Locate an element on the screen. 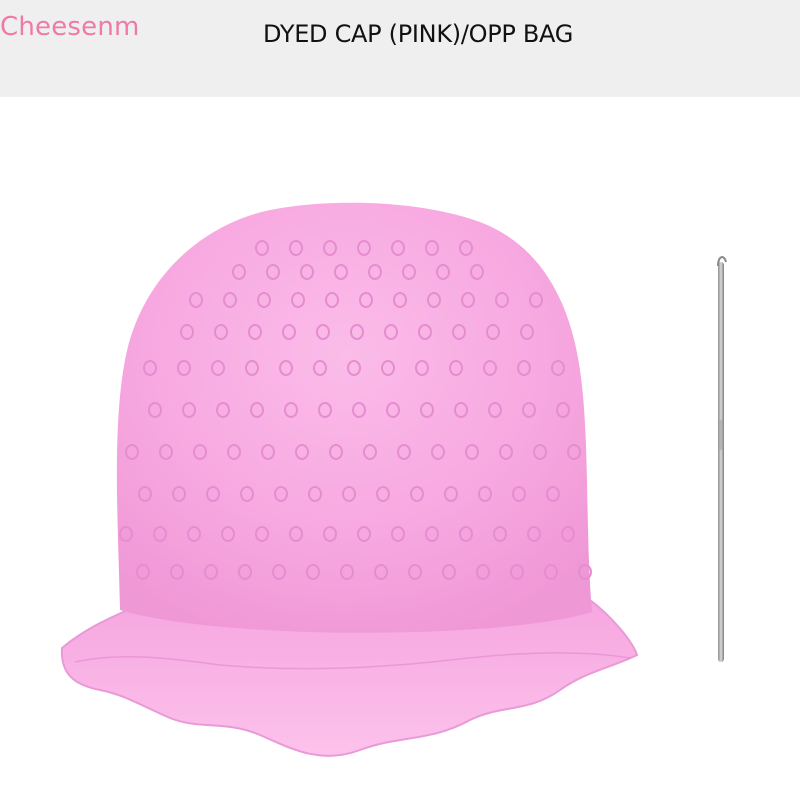 The height and width of the screenshot is (800, 800). product-title: DYED CAP (PINK)/OPP BAG is located at coordinates (418, 34).